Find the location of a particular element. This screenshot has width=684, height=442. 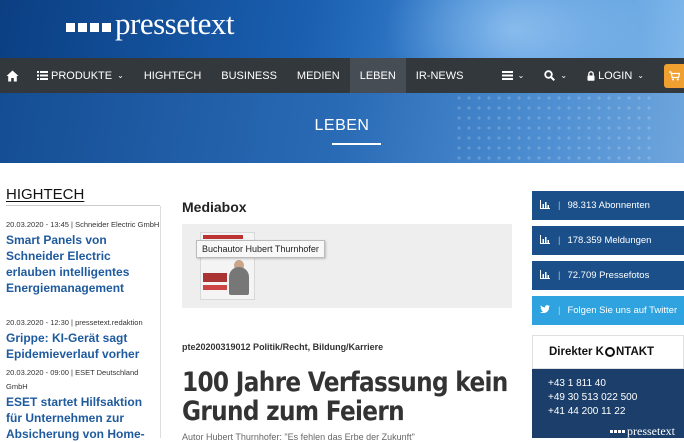

nav-item-medien: MEDIEN is located at coordinates (318, 75).